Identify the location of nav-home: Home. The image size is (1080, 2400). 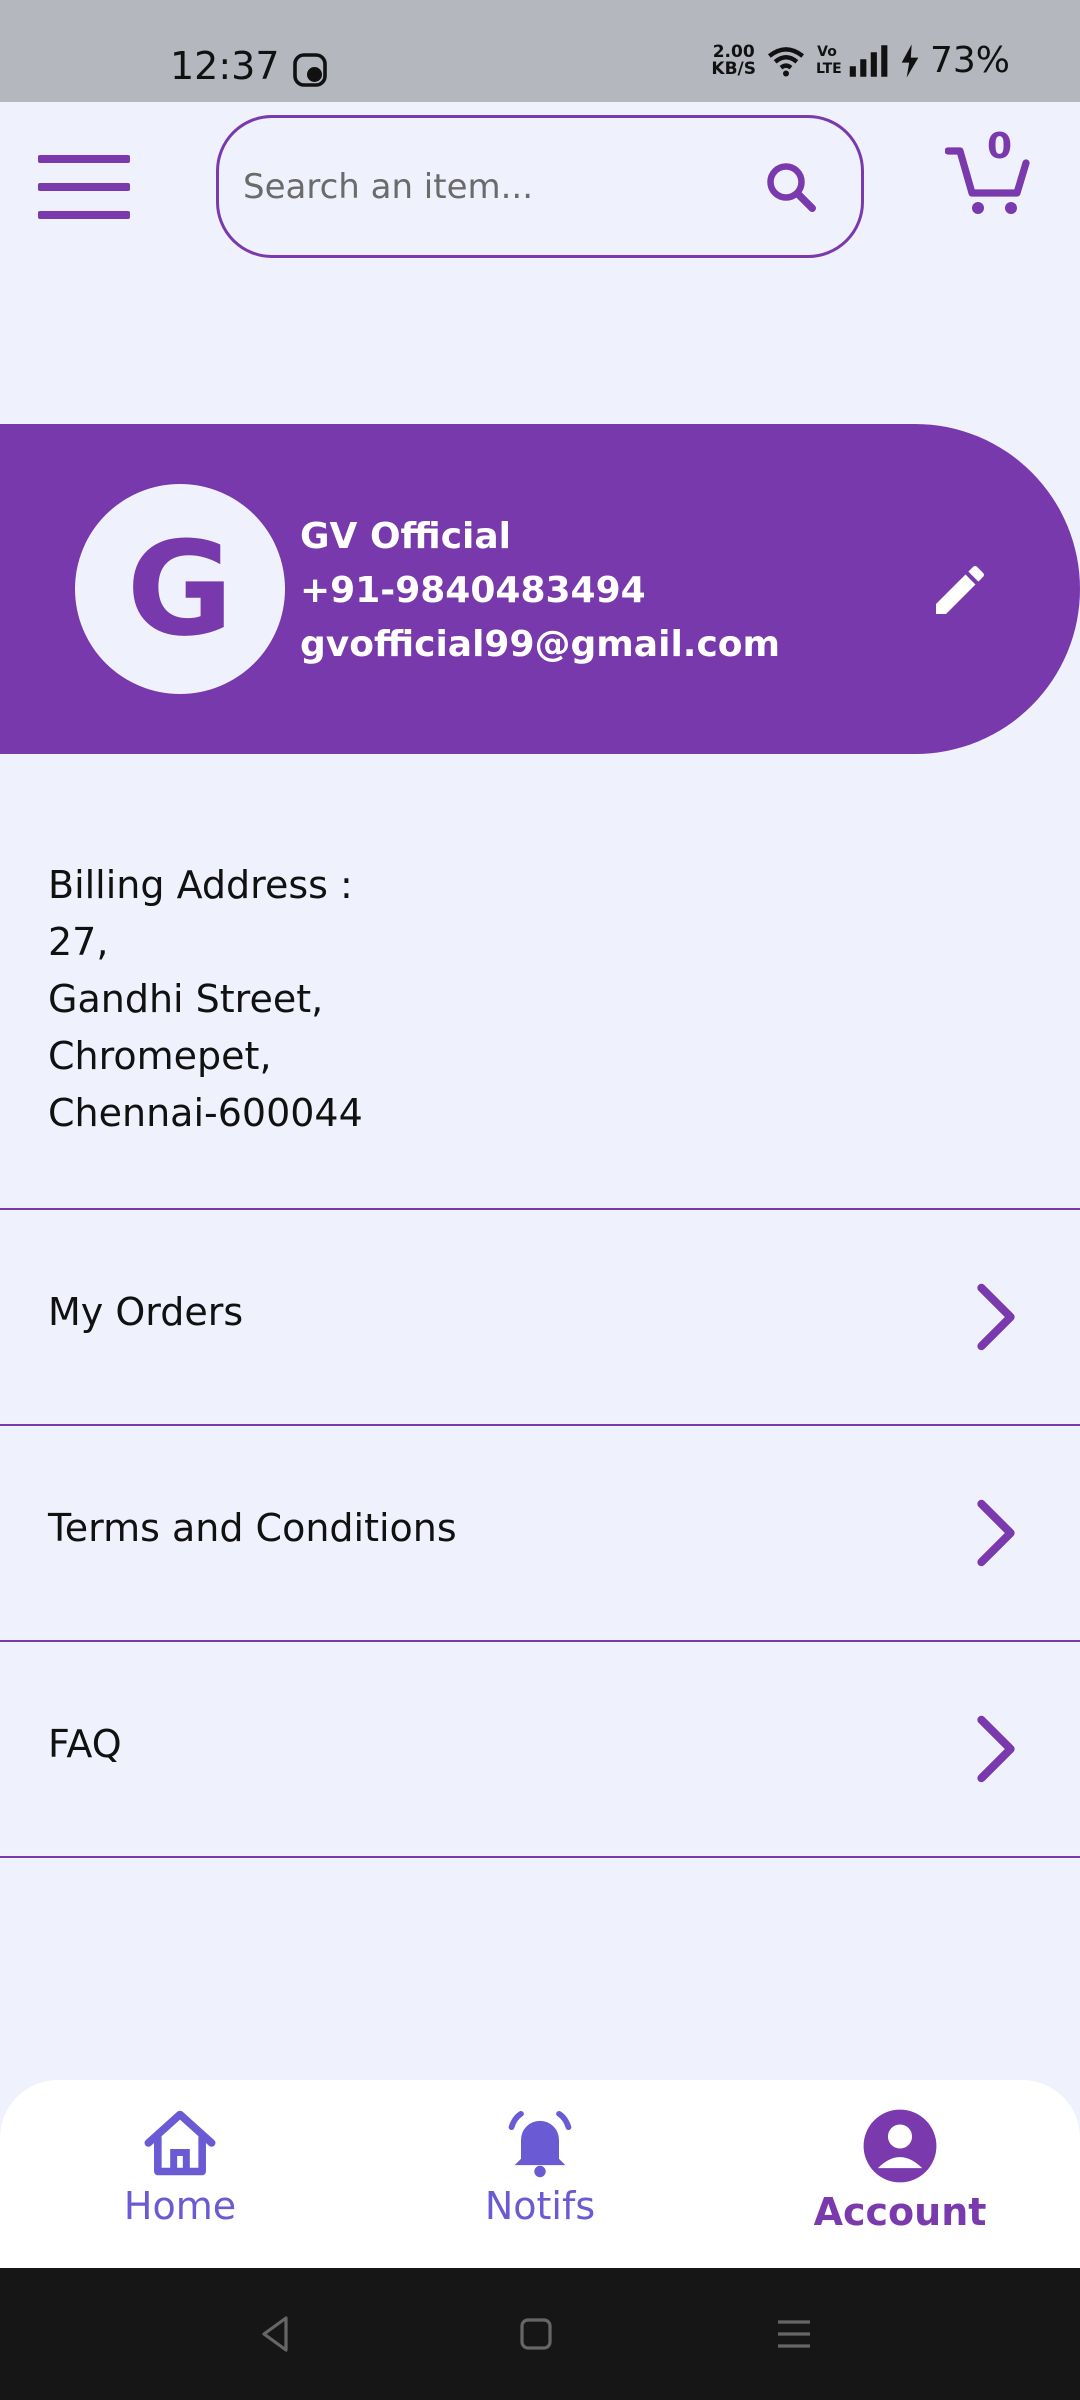
(180, 2168).